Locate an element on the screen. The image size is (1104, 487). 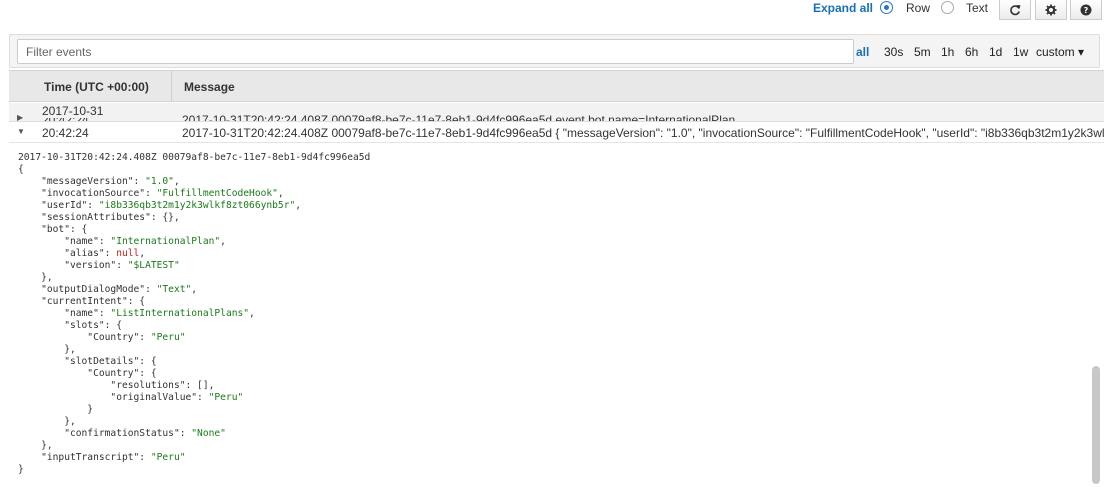
range-30s: 30s is located at coordinates (893, 52).